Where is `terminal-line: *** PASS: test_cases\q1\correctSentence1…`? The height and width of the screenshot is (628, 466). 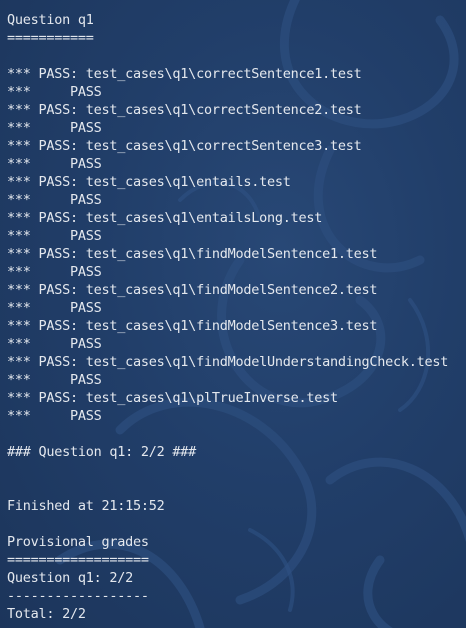 terminal-line: *** PASS: test_cases\q1\correctSentence1… is located at coordinates (184, 74).